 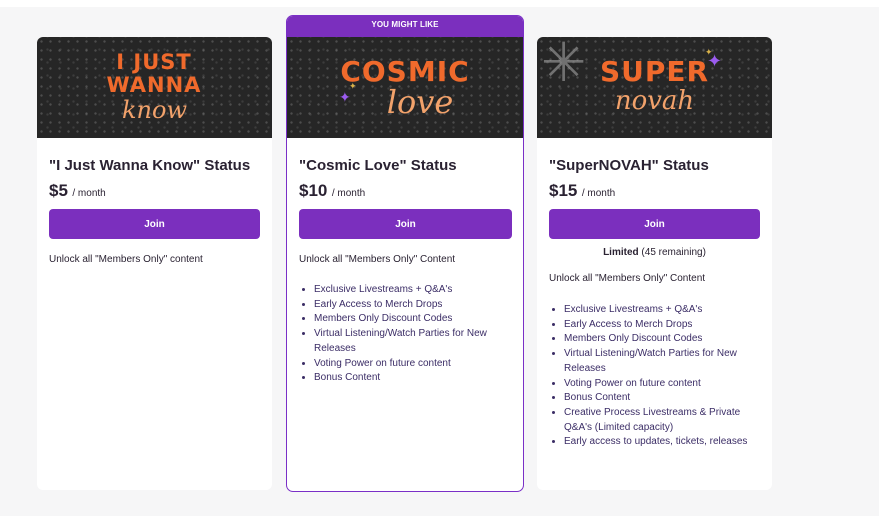 I want to click on limited-availability: Limited (45 remaining), so click(x=654, y=252).